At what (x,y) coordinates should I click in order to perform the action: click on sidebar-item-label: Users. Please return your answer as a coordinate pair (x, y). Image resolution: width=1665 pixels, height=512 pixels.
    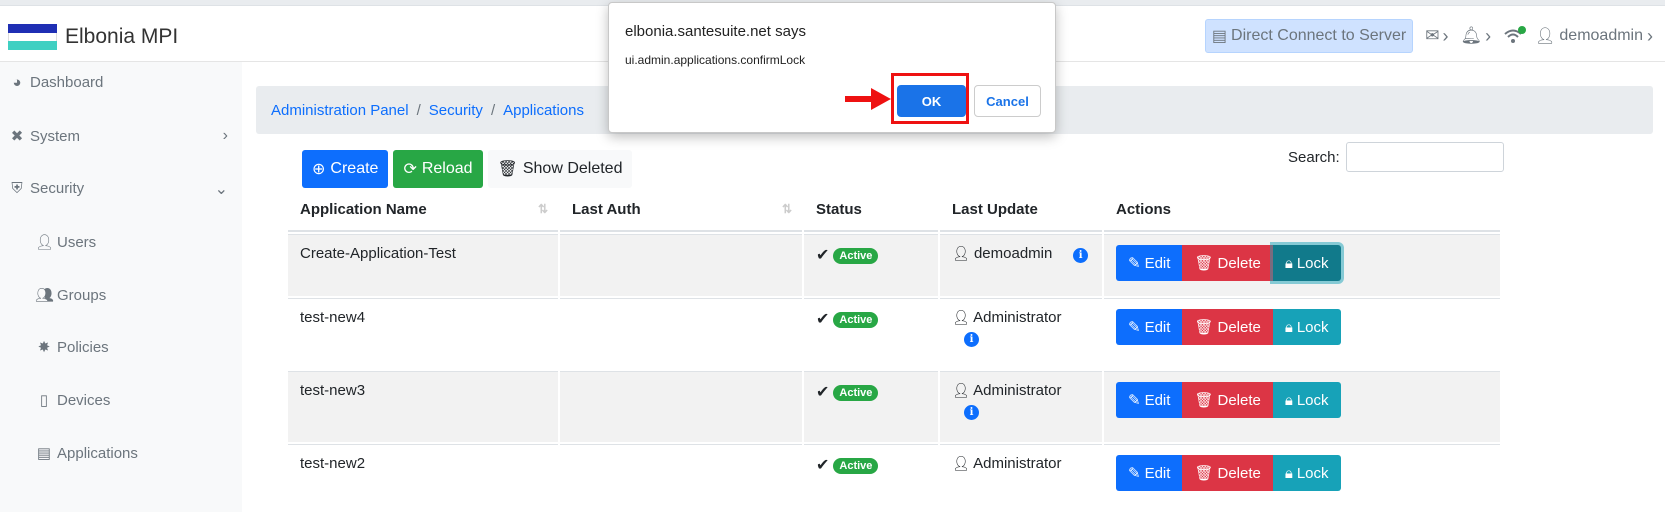
    Looking at the image, I should click on (77, 242).